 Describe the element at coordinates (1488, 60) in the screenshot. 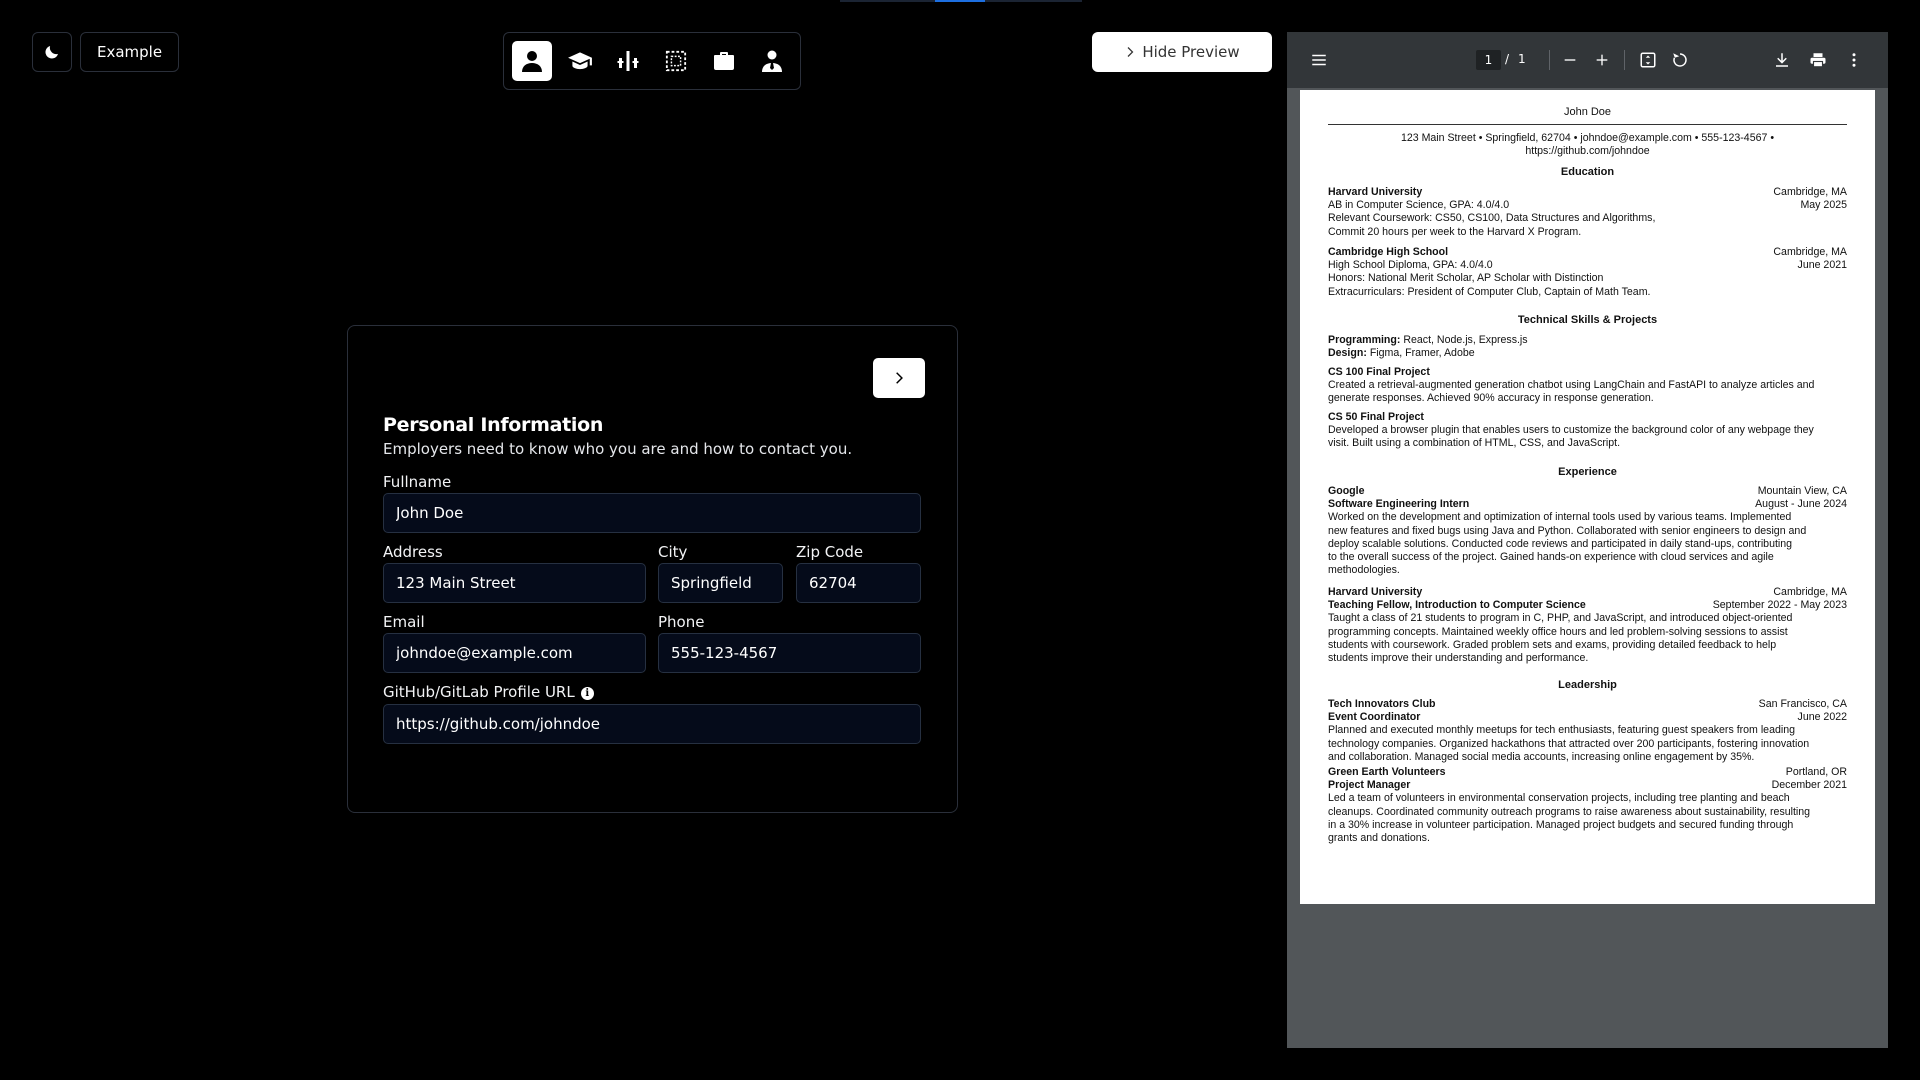

I see `page-number-input: 1` at that location.